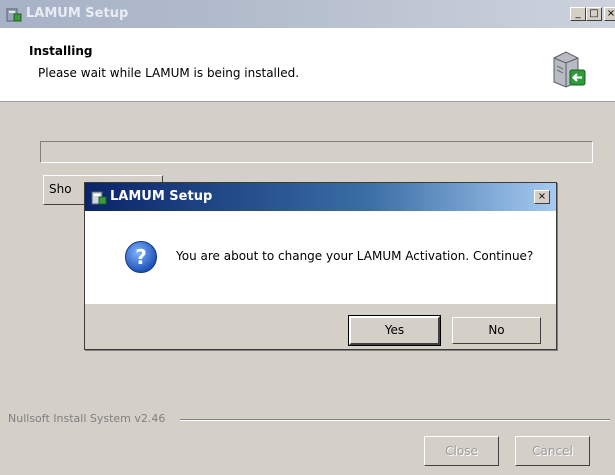  I want to click on close-button: Close, so click(461, 451).